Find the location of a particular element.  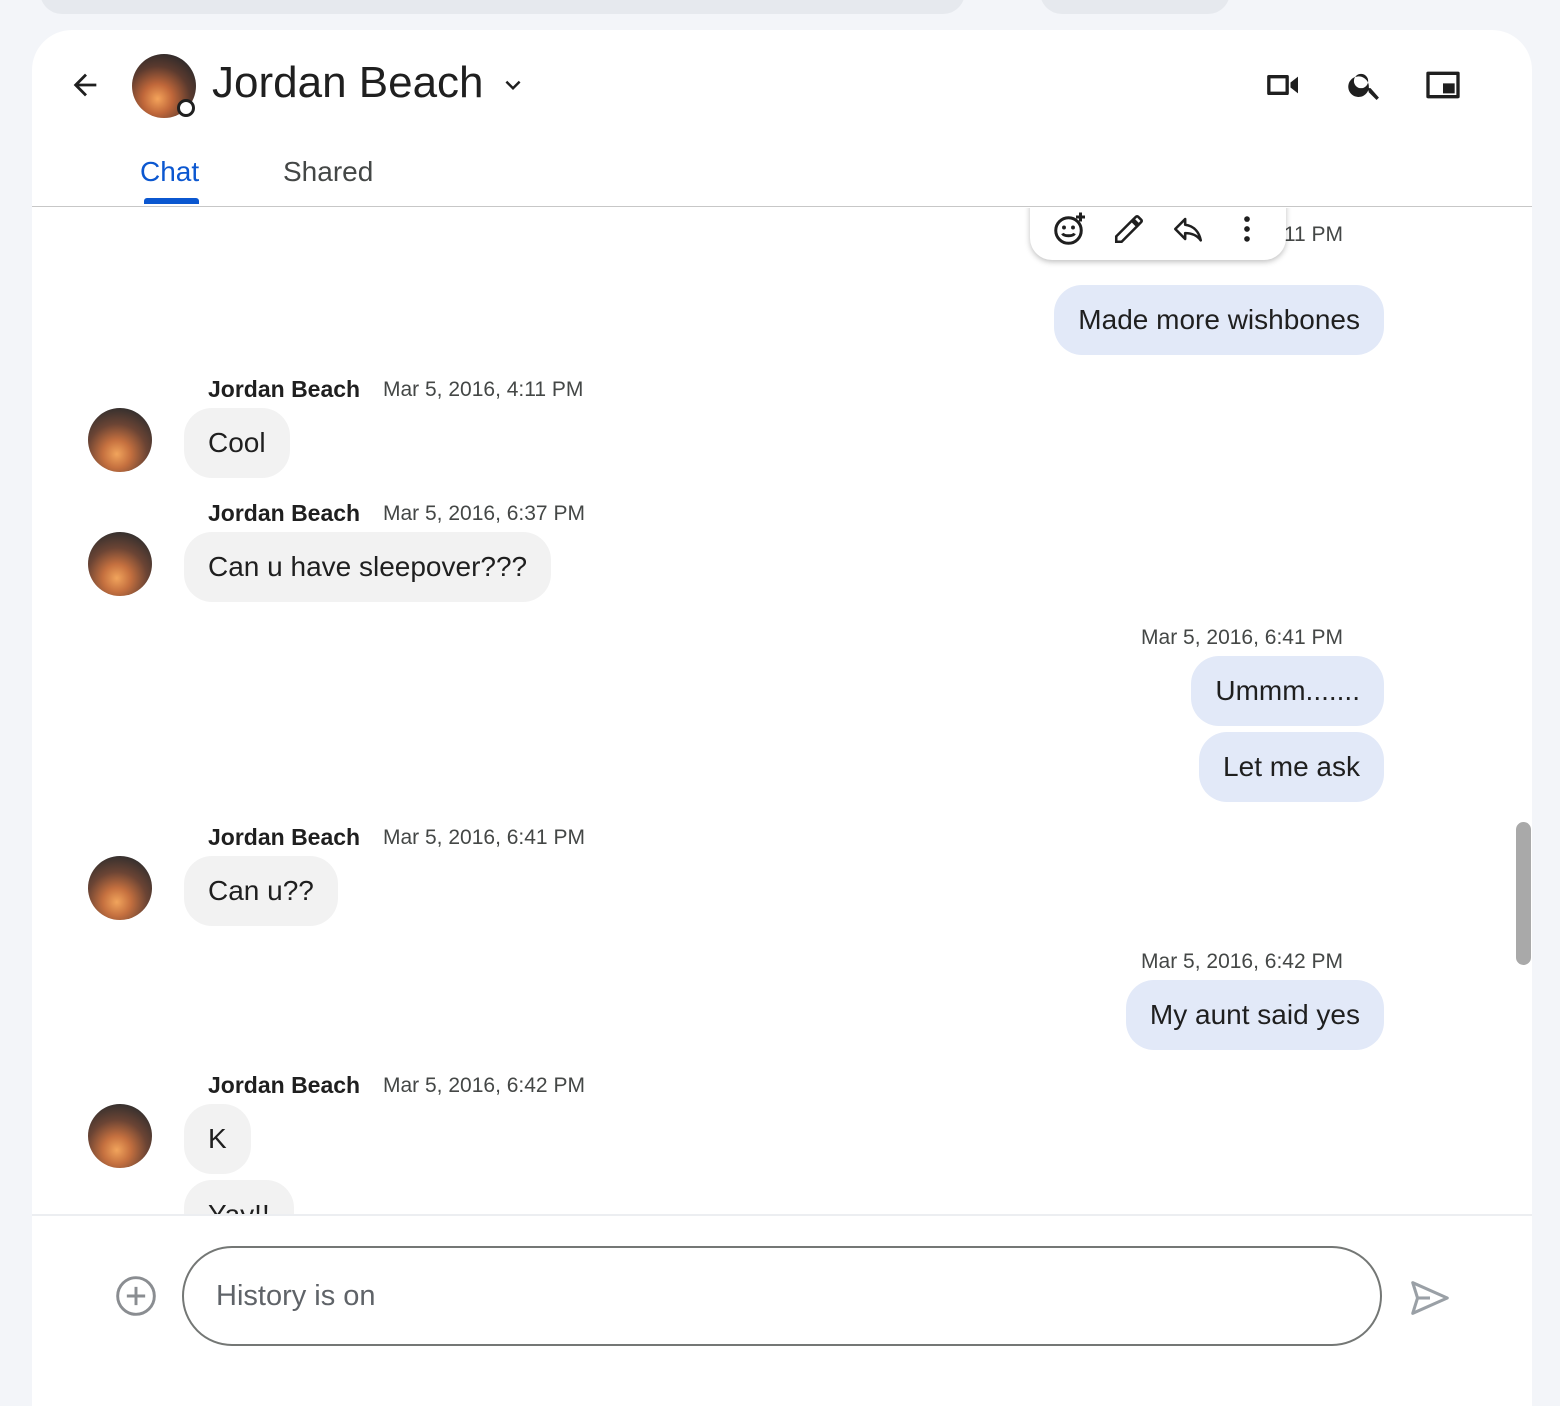

video-camera-icon is located at coordinates (1282, 85).